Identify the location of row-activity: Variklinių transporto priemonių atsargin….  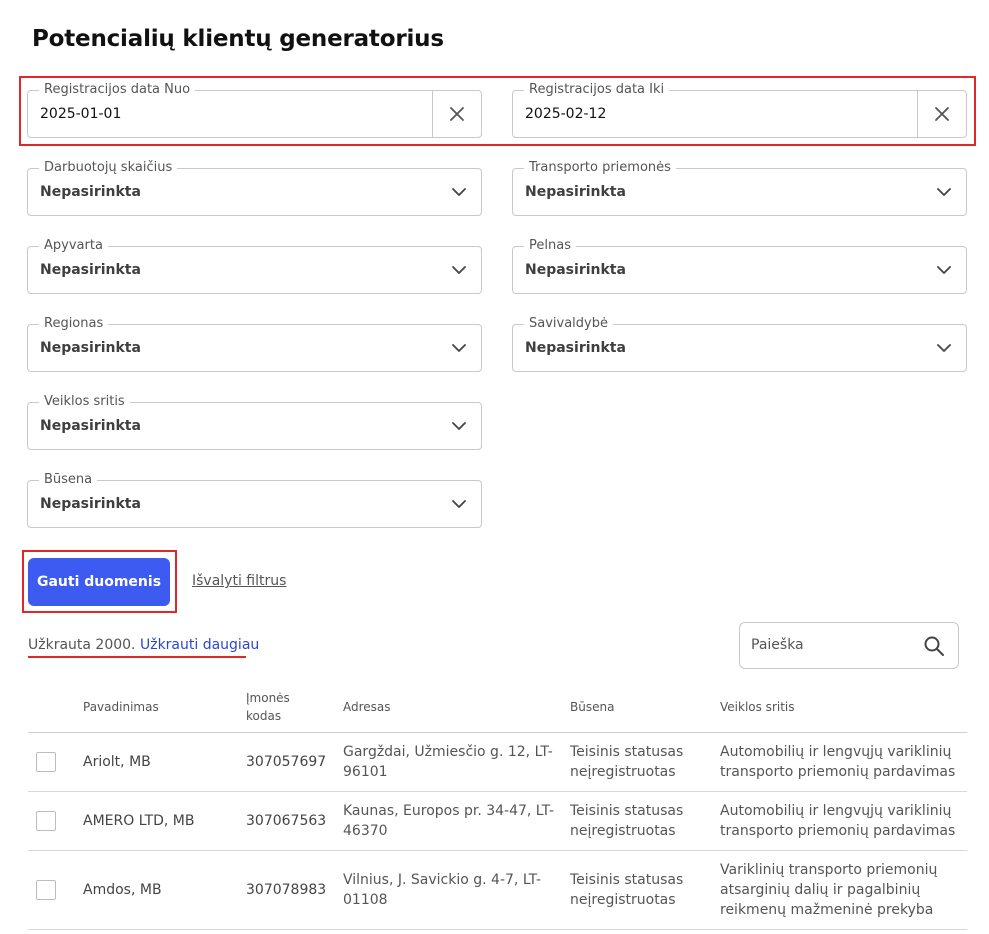
(843, 890).